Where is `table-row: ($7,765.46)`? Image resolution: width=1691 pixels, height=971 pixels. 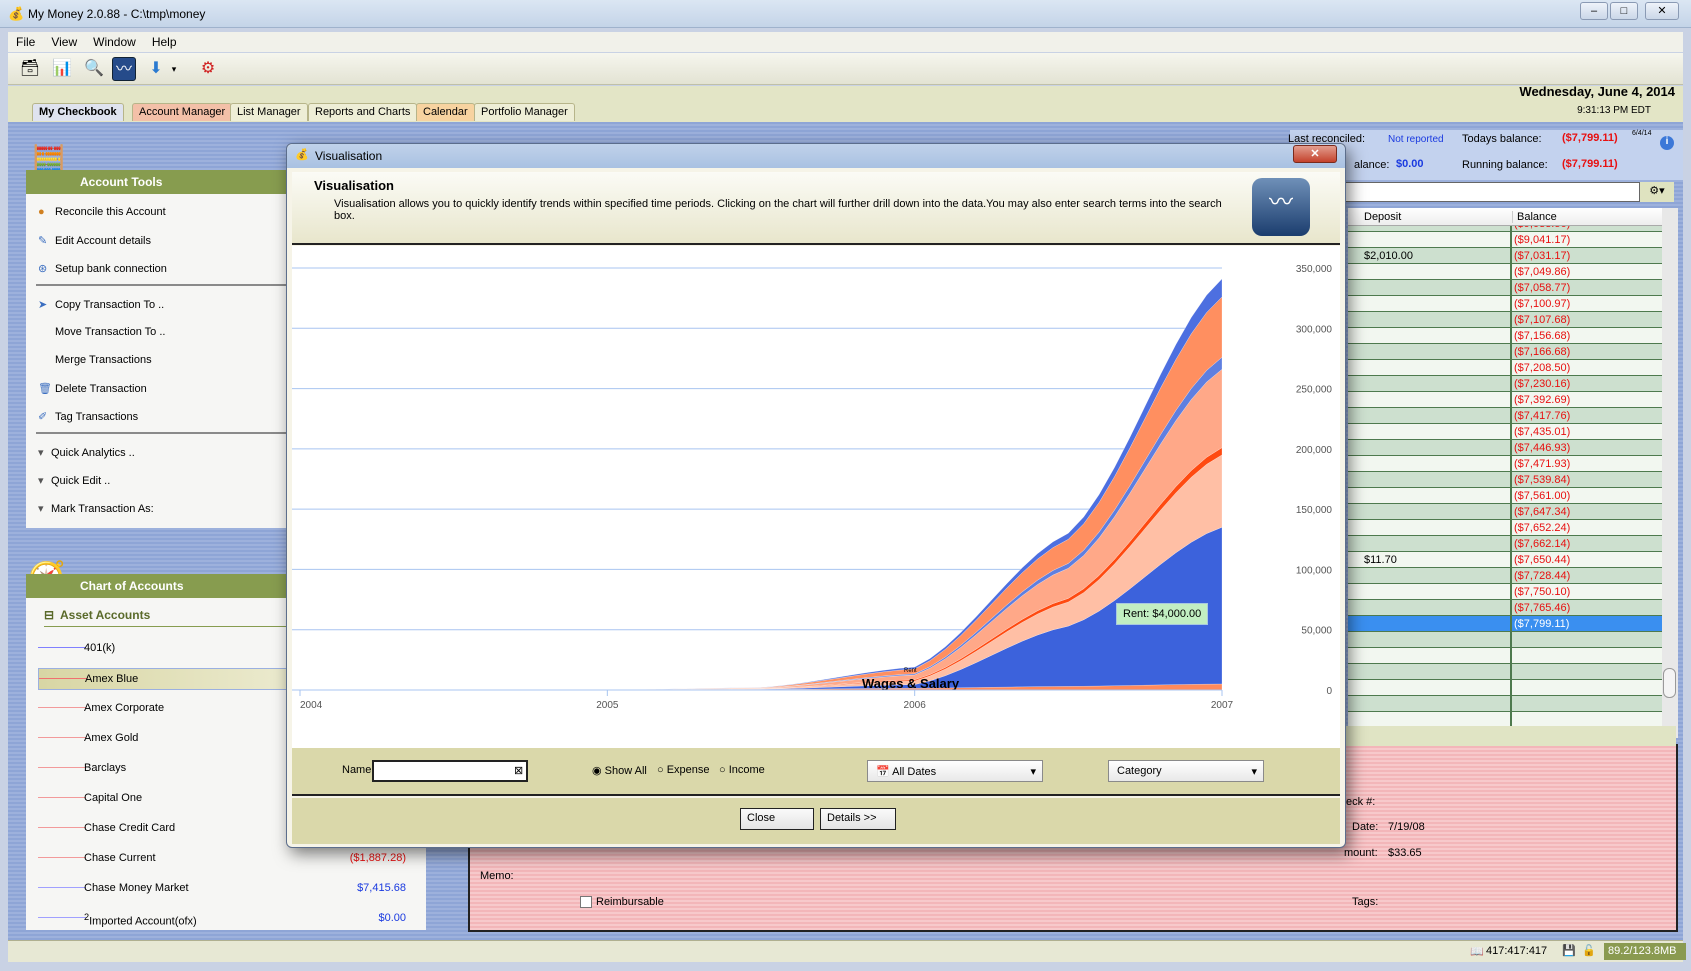
table-row: ($7,765.46) is located at coordinates (1505, 608).